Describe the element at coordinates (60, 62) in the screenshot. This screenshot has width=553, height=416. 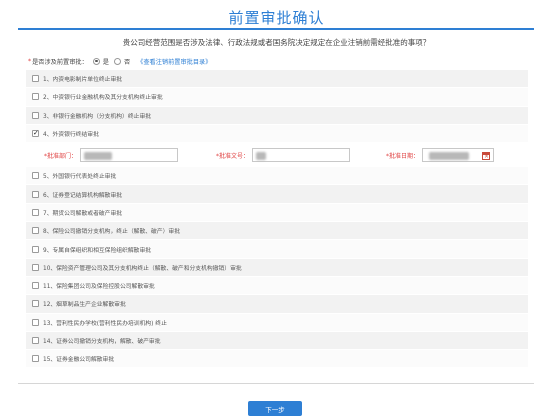
I see `approval-label: 是否涉及前置审批：` at that location.